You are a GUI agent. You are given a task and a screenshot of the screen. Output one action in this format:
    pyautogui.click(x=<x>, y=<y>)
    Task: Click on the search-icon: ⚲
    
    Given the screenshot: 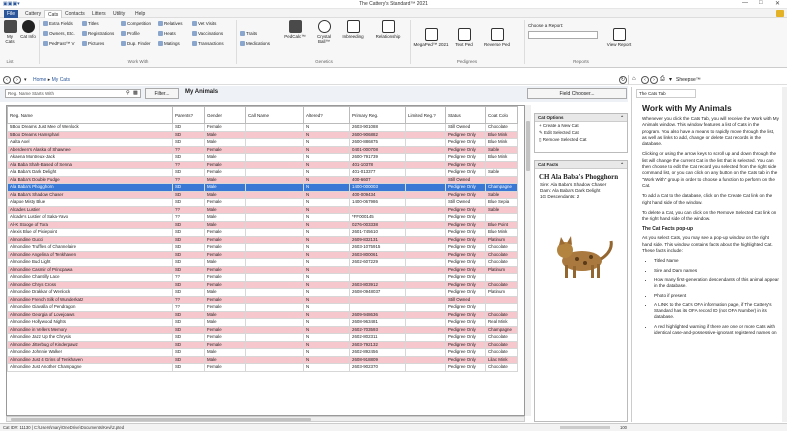 What is the action you would take?
    pyautogui.click(x=128, y=93)
    